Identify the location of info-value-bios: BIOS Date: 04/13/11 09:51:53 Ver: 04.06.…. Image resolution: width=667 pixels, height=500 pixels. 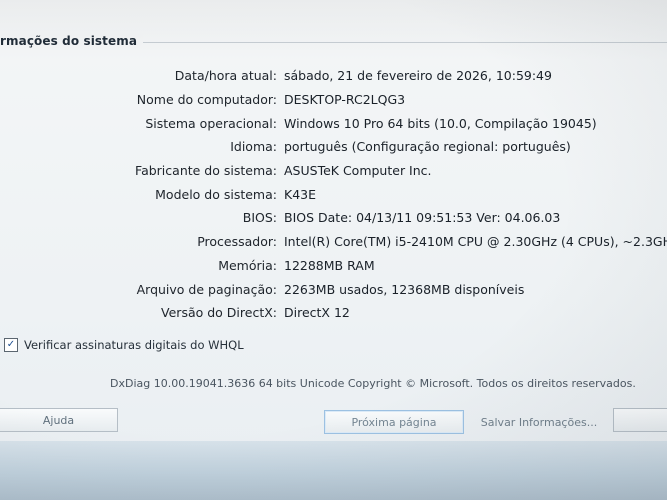
(422, 218).